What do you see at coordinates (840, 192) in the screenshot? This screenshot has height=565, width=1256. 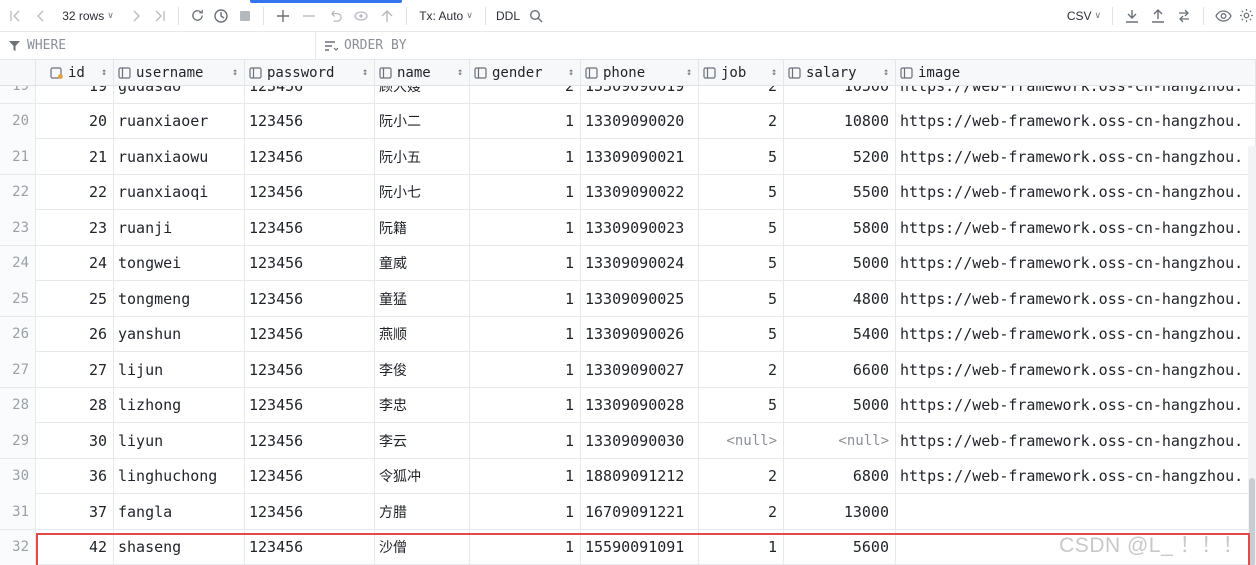 I see `cell-salary: 5500` at bounding box center [840, 192].